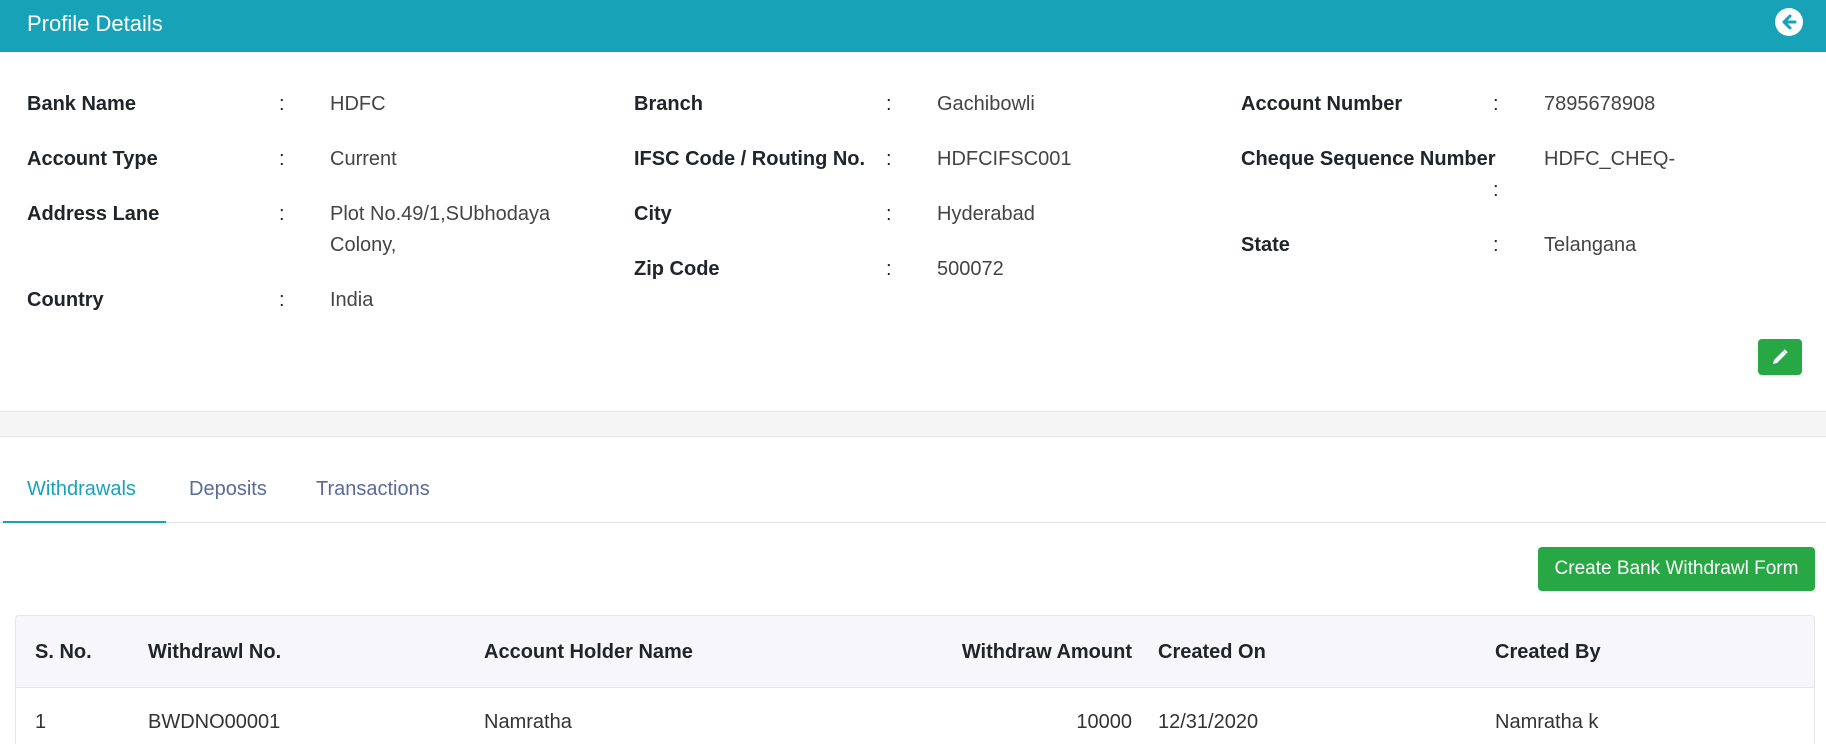 The image size is (1826, 744). What do you see at coordinates (986, 104) in the screenshot?
I see `field-value: Gachibowli` at bounding box center [986, 104].